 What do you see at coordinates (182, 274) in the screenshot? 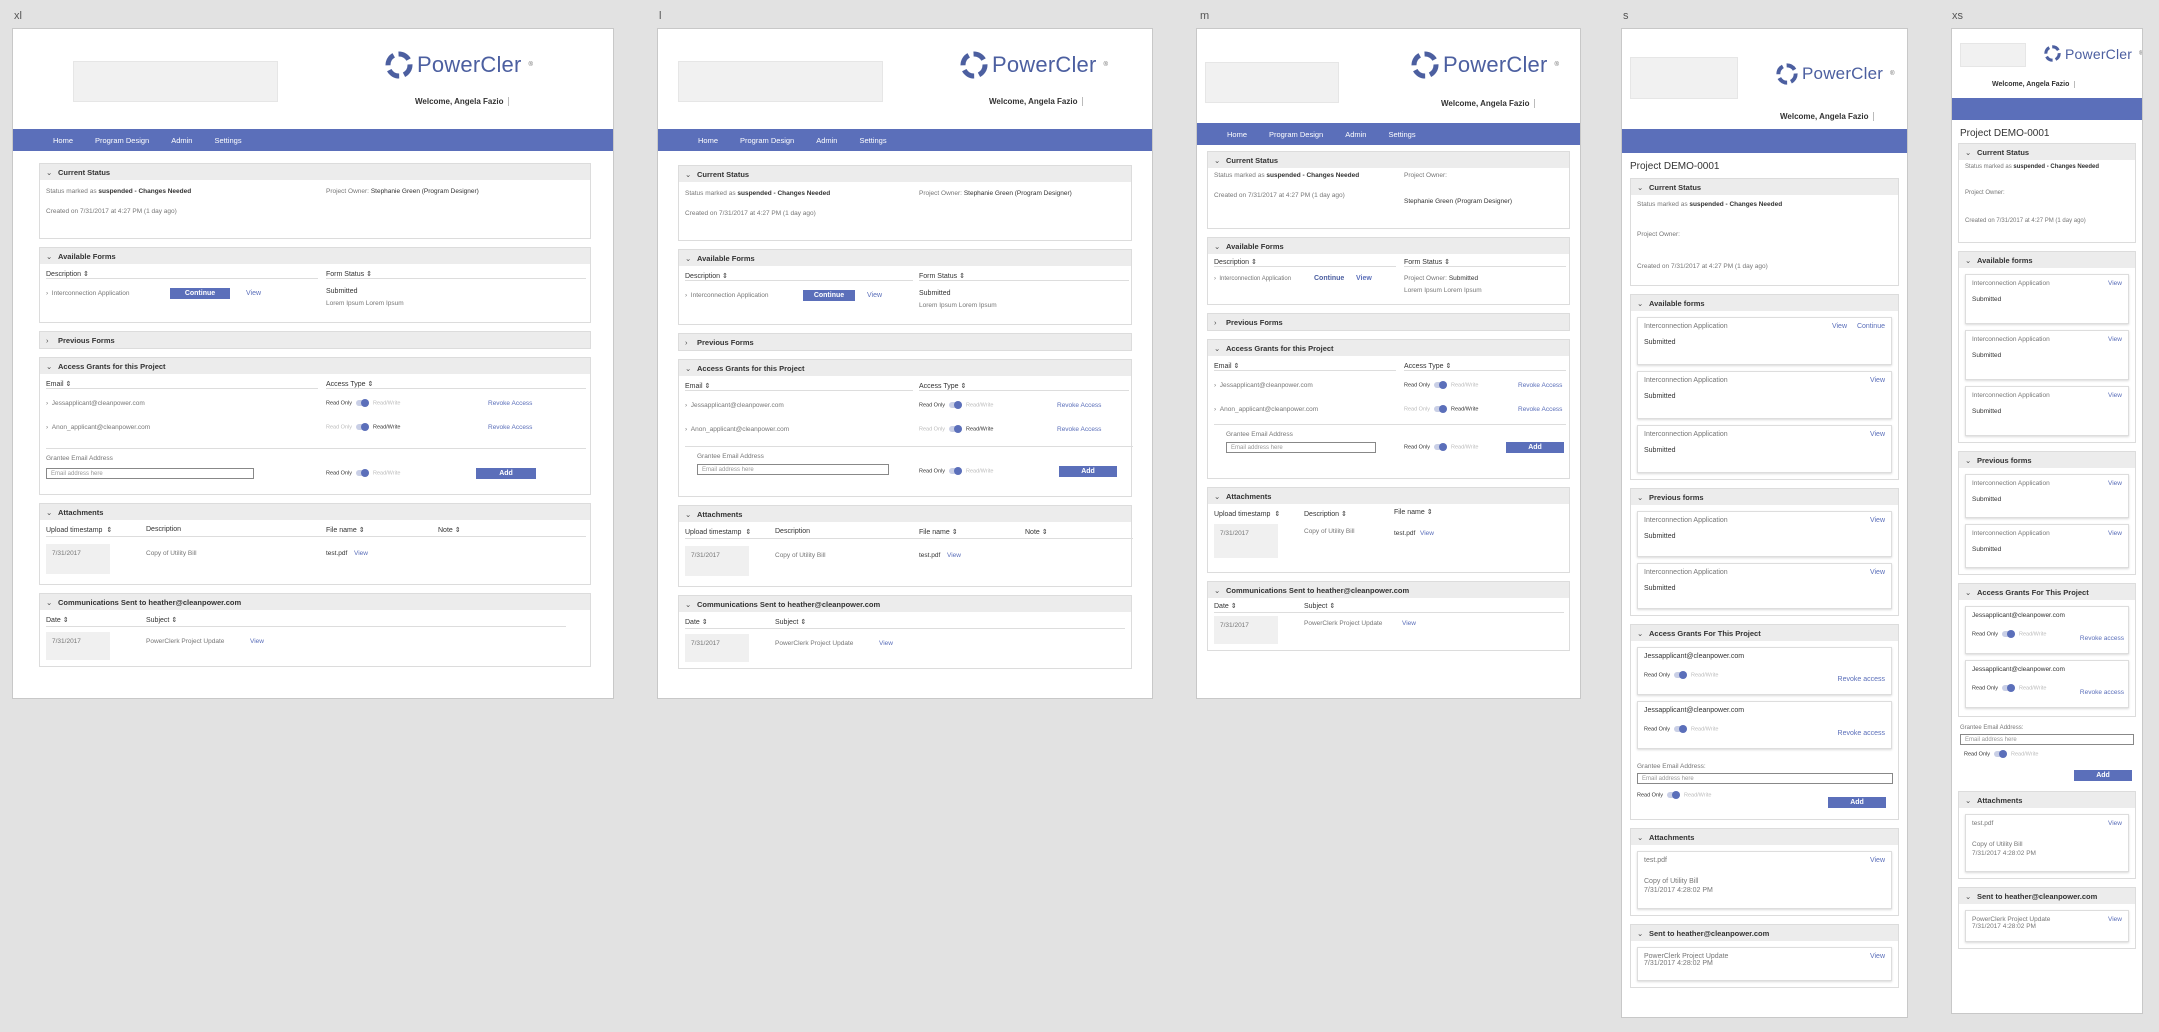
I see `col-description: Description ⇕` at bounding box center [182, 274].